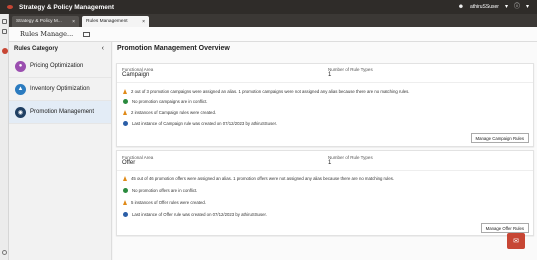  What do you see at coordinates (103, 48) in the screenshot?
I see `chevron-left-icon: ‹` at bounding box center [103, 48].